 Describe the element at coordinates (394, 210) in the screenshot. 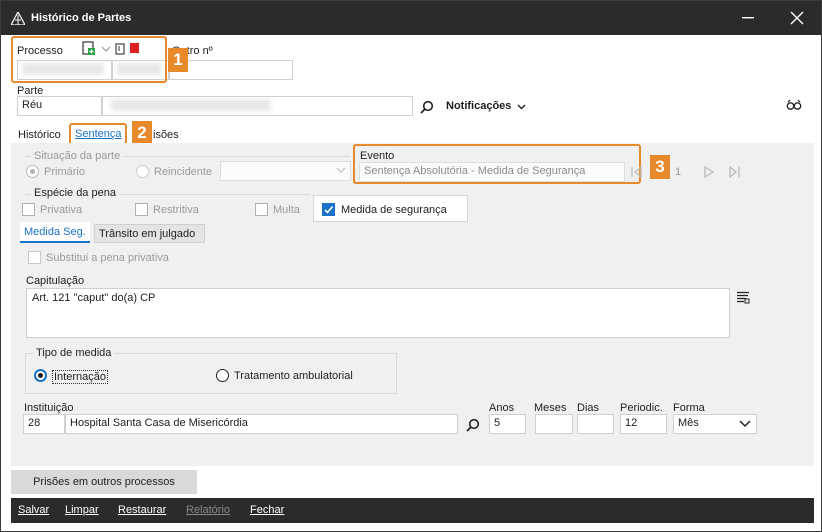

I see `medida-seguranca-label: Medida de segurança` at that location.